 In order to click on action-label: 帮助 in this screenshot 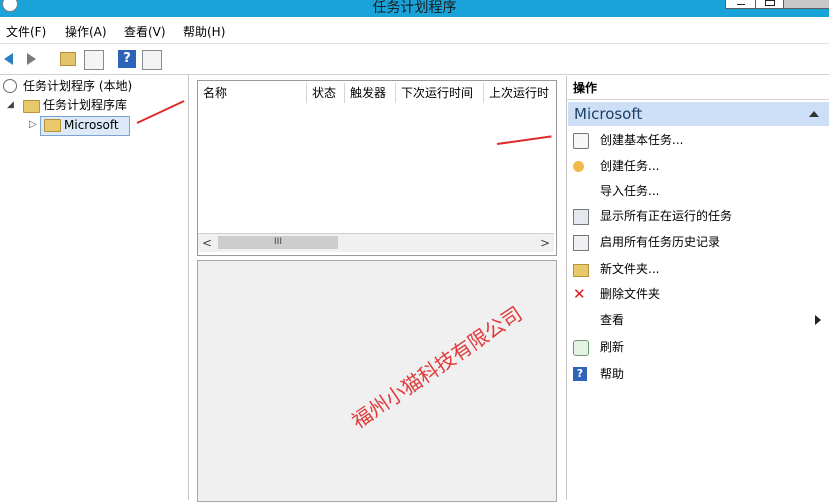, I will do `click(612, 374)`.